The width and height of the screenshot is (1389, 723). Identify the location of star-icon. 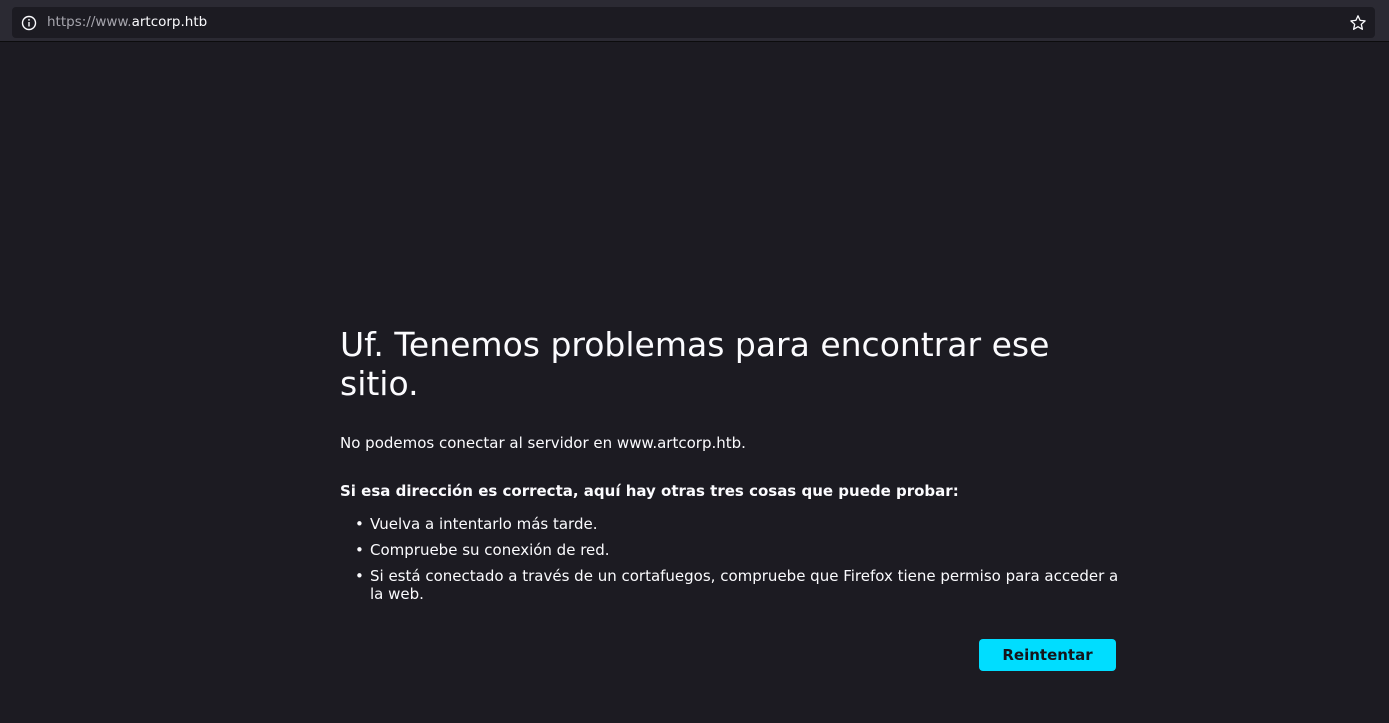
(1358, 23).